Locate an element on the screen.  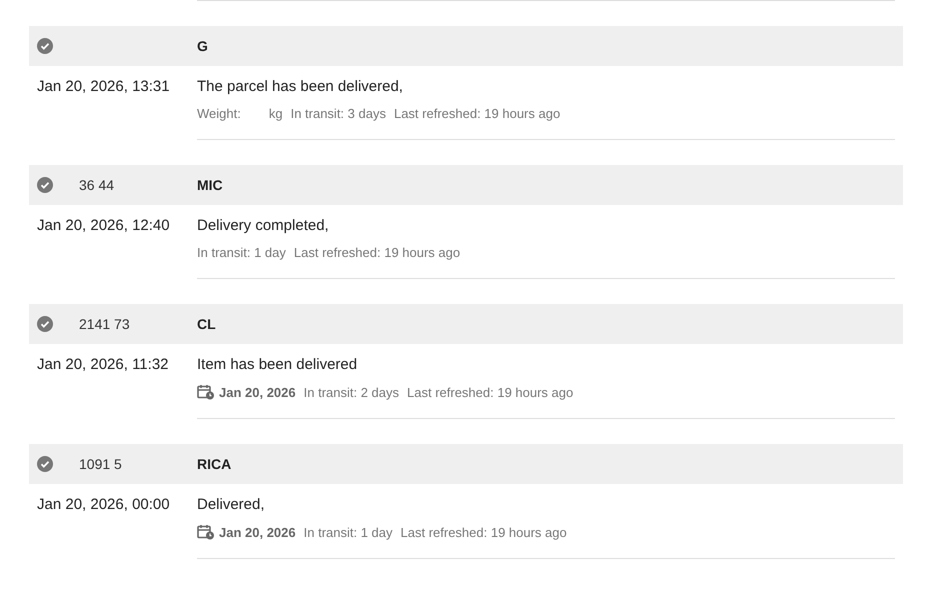
recipient-name: MIC is located at coordinates (210, 185).